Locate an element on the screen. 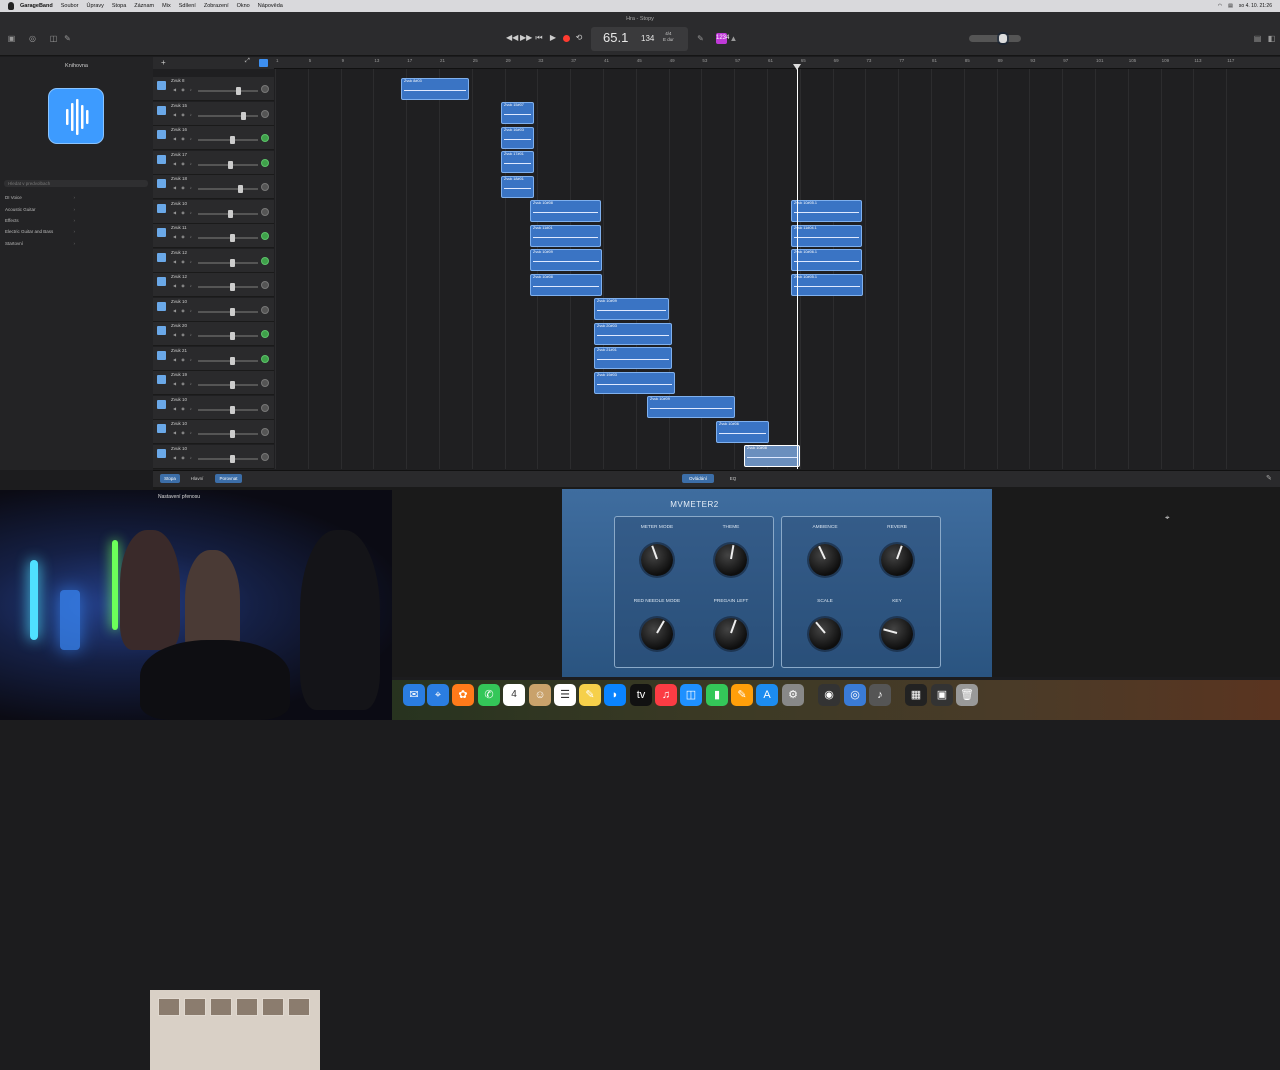  menu-item-share: Sdílení is located at coordinates (187, 6).